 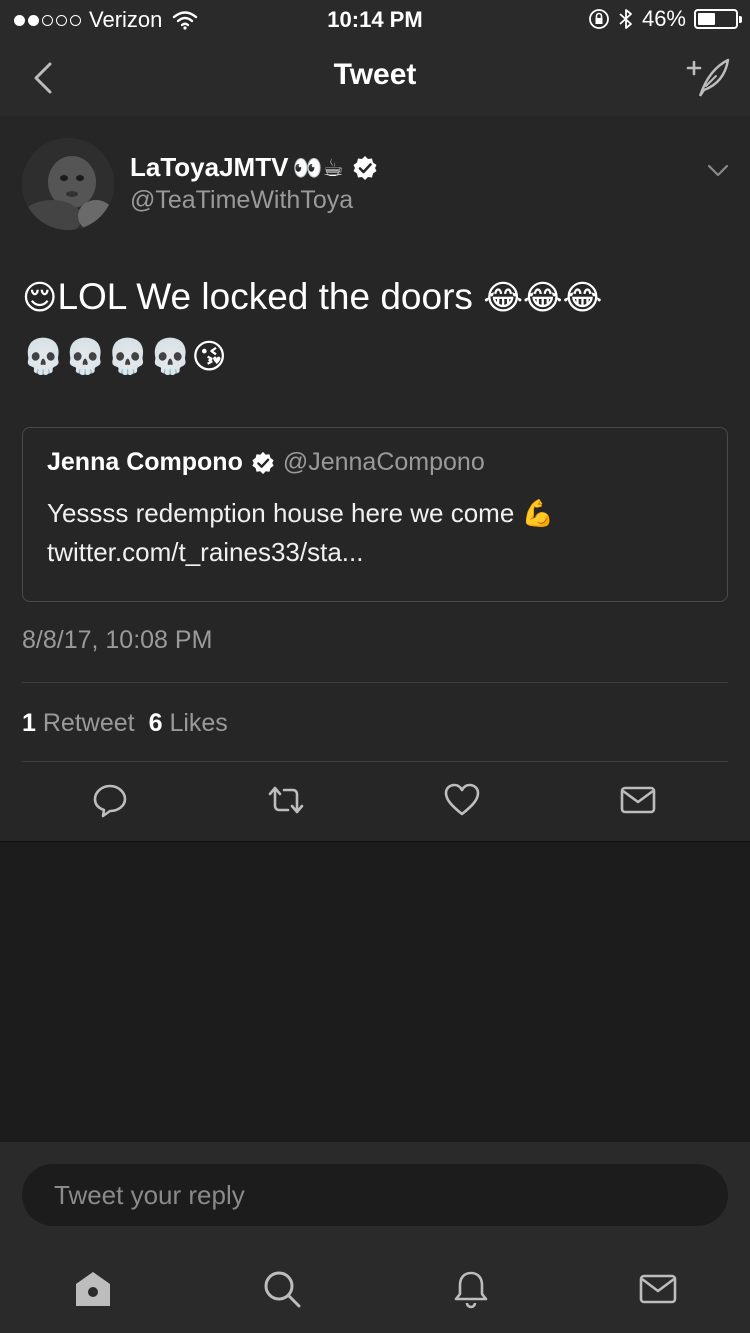 I want to click on notifications-icon, so click(x=471, y=1289).